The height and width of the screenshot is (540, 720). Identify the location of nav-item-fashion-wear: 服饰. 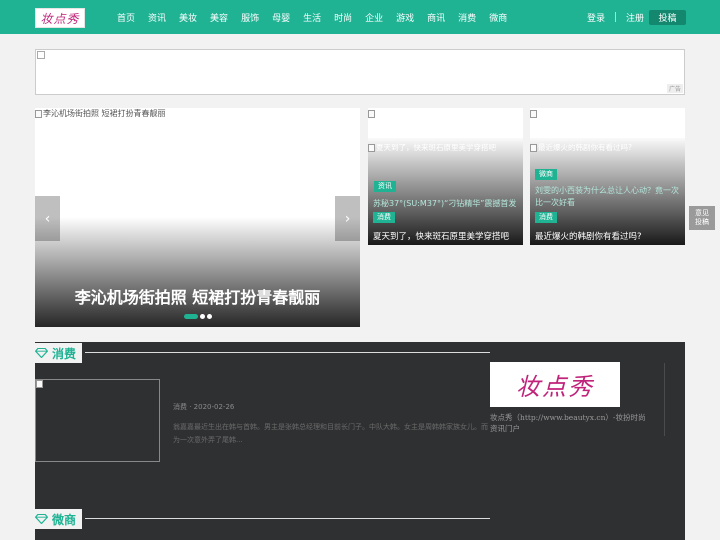
(250, 17).